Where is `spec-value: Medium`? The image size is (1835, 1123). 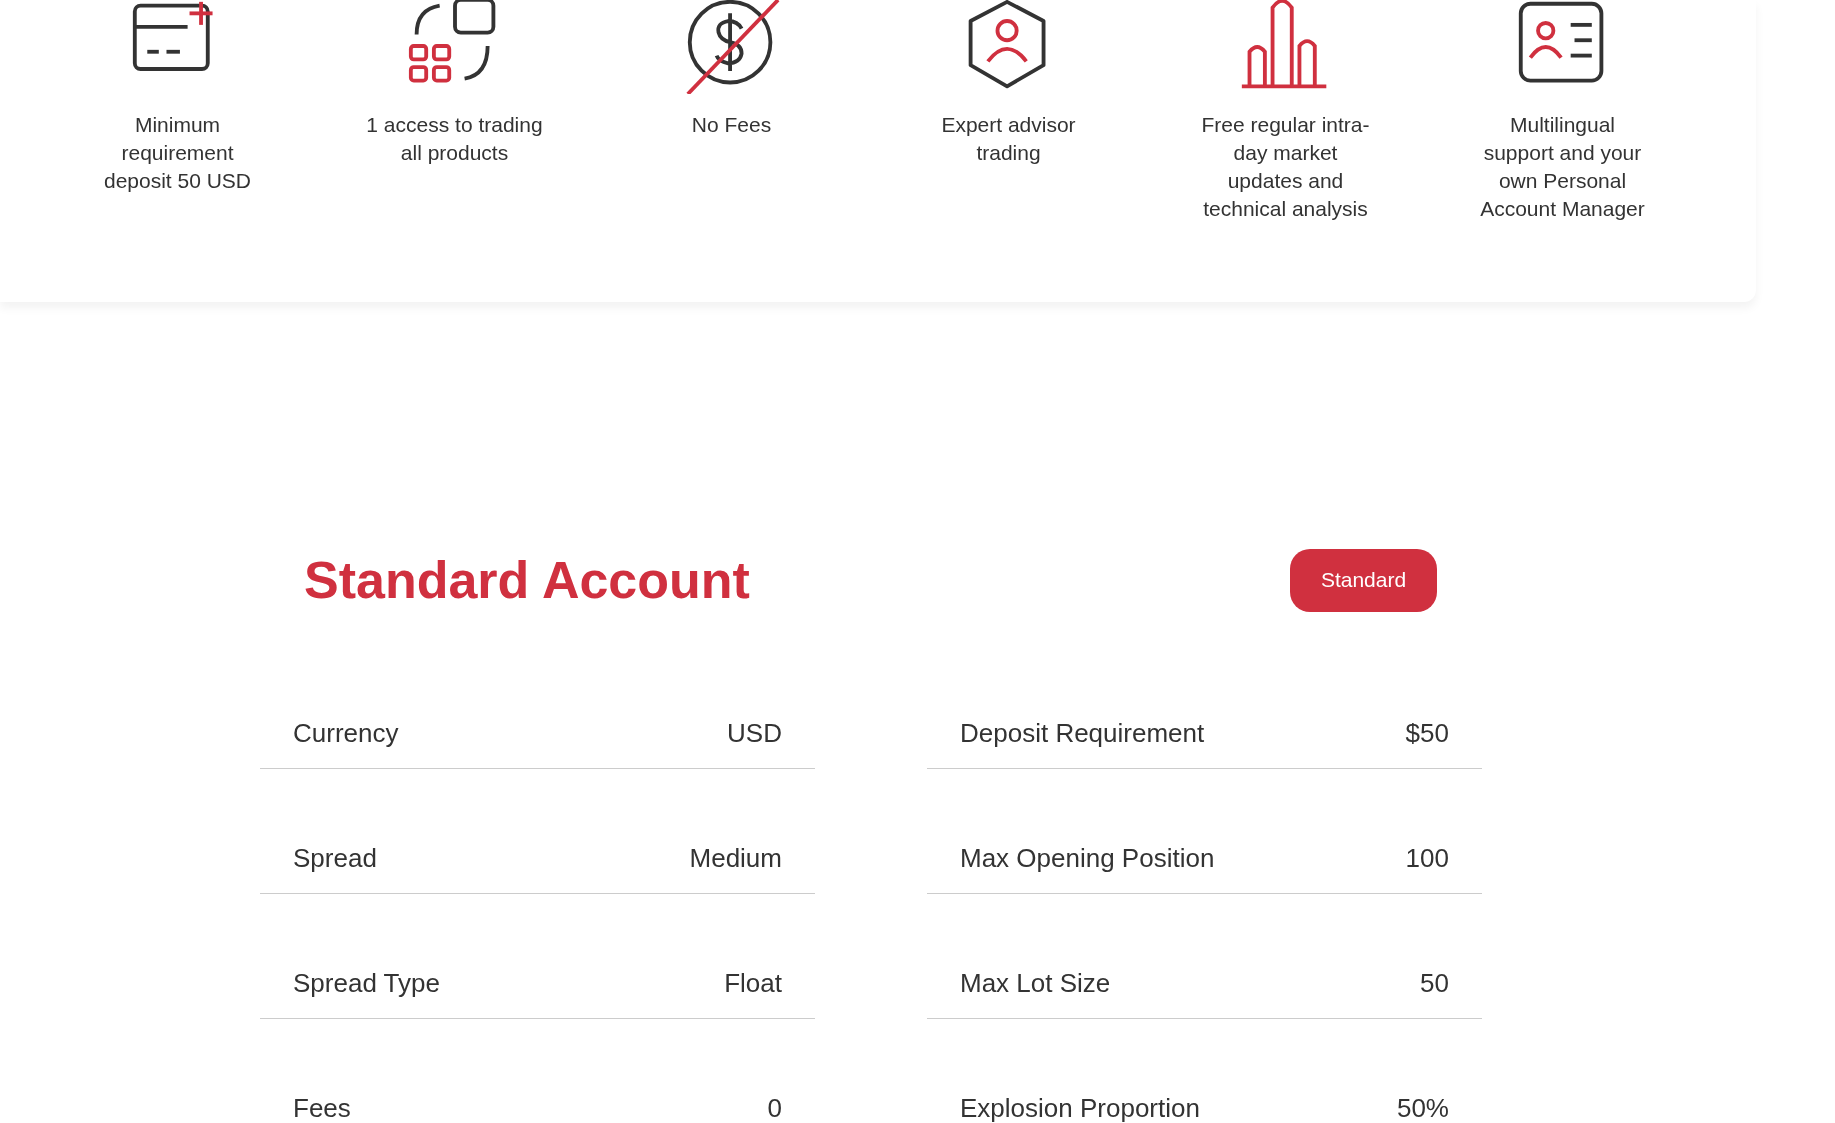 spec-value: Medium is located at coordinates (735, 858).